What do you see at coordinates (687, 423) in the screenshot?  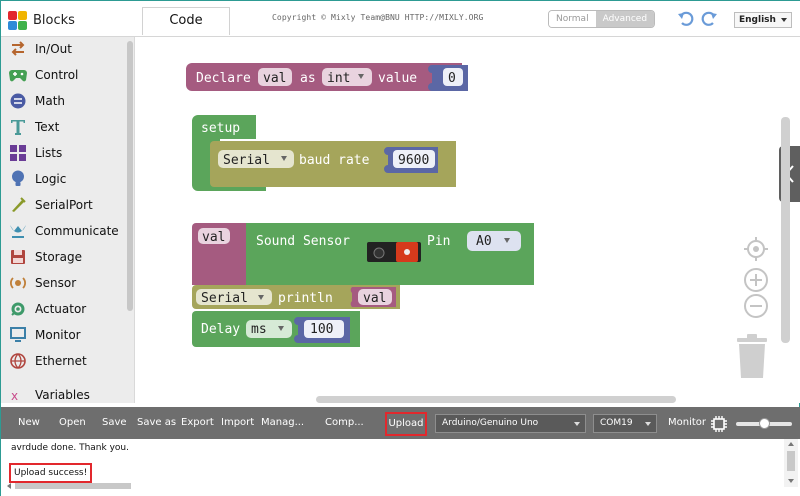 I see `monitor-button: Monitor` at bounding box center [687, 423].